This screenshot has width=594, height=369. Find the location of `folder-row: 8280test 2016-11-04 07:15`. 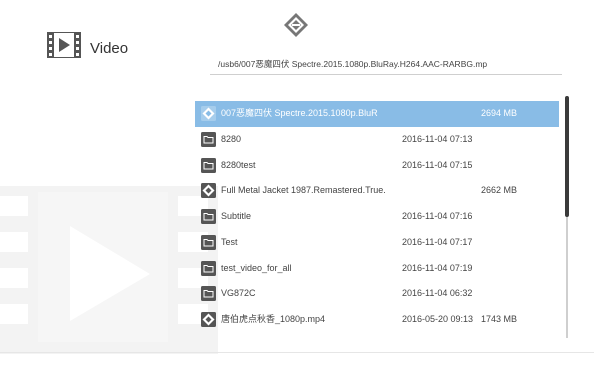

folder-row: 8280test 2016-11-04 07:15 is located at coordinates (377, 166).